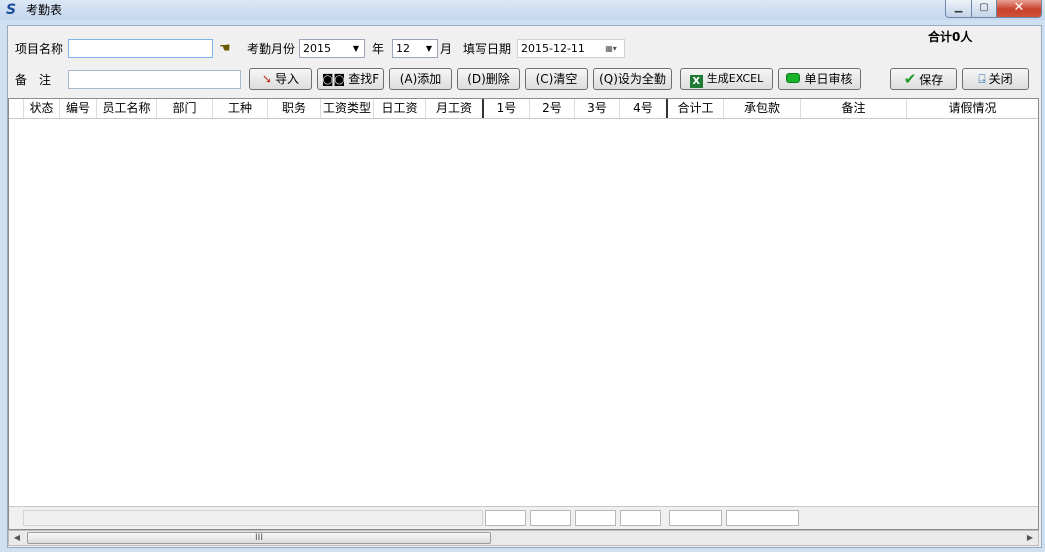 This screenshot has width=1045, height=552. What do you see at coordinates (696, 108) in the screenshot?
I see `column-header-total-work: 合计工` at bounding box center [696, 108].